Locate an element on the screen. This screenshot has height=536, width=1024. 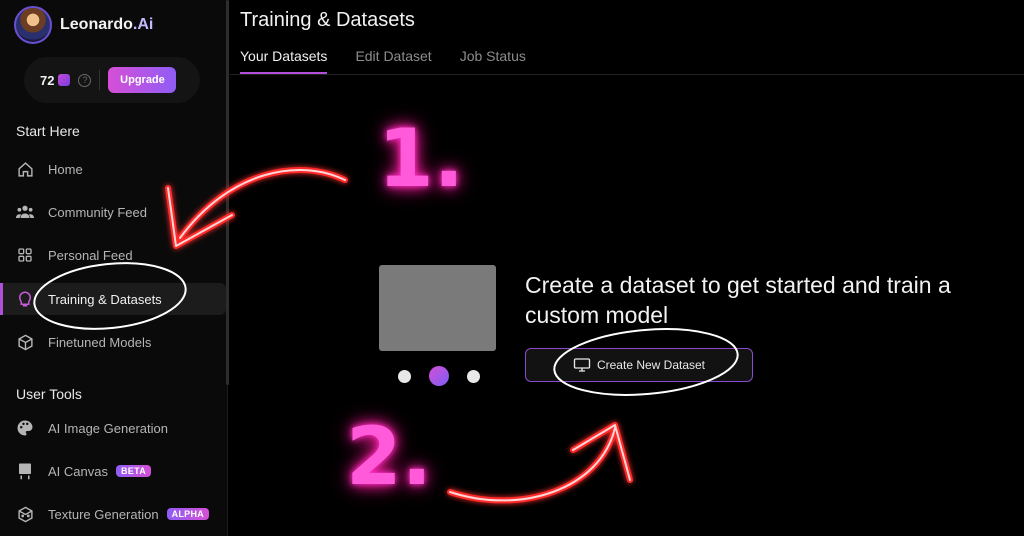
sidebar-item-label: Training & Datasets is located at coordinates (105, 299).